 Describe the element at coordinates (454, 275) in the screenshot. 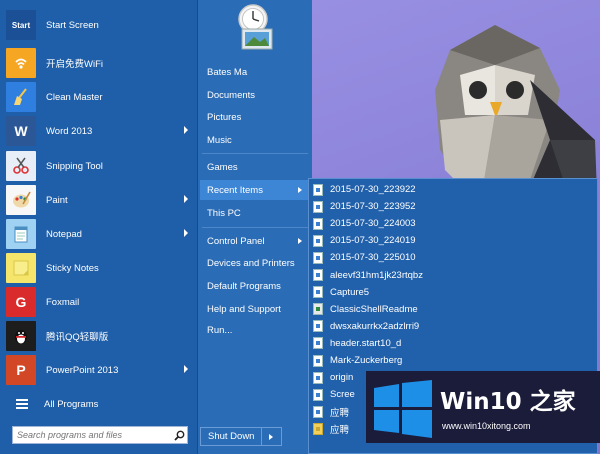

I see `recent-item: aleevf31hm1jk23rtqbz` at that location.